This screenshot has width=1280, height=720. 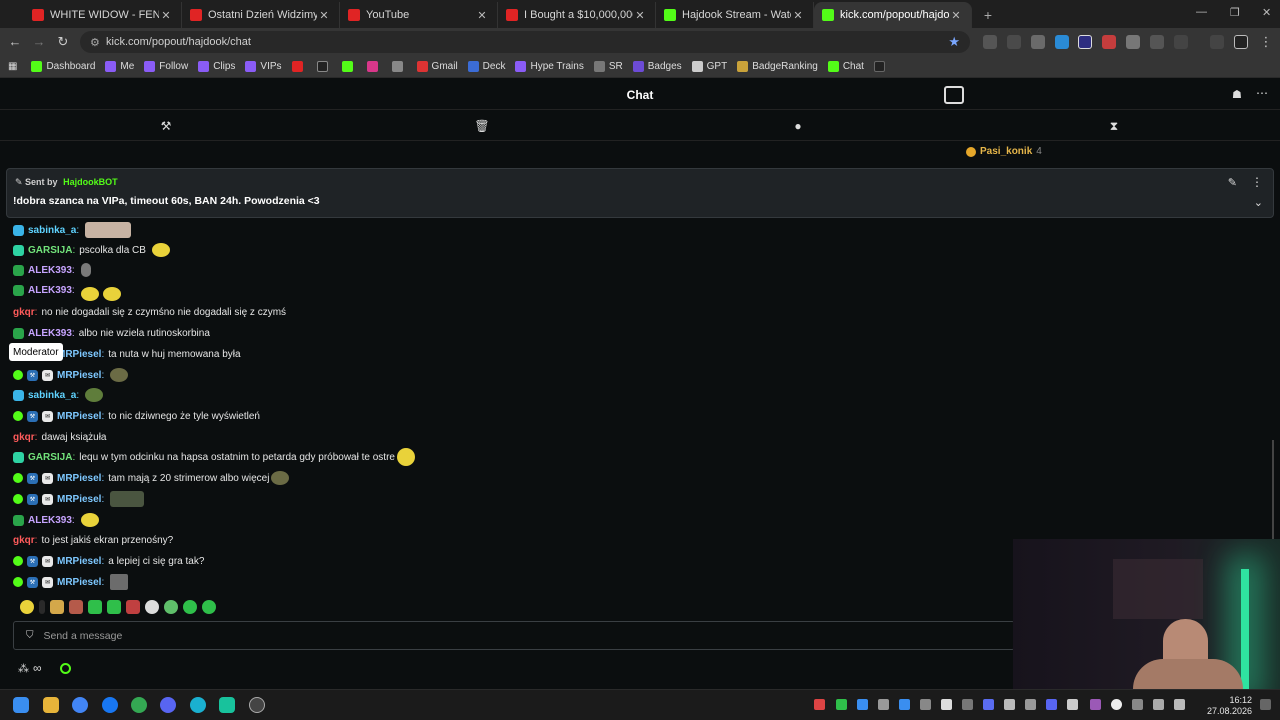 What do you see at coordinates (1257, 182) in the screenshot?
I see `pinned-menu-icon: ⋮` at bounding box center [1257, 182].